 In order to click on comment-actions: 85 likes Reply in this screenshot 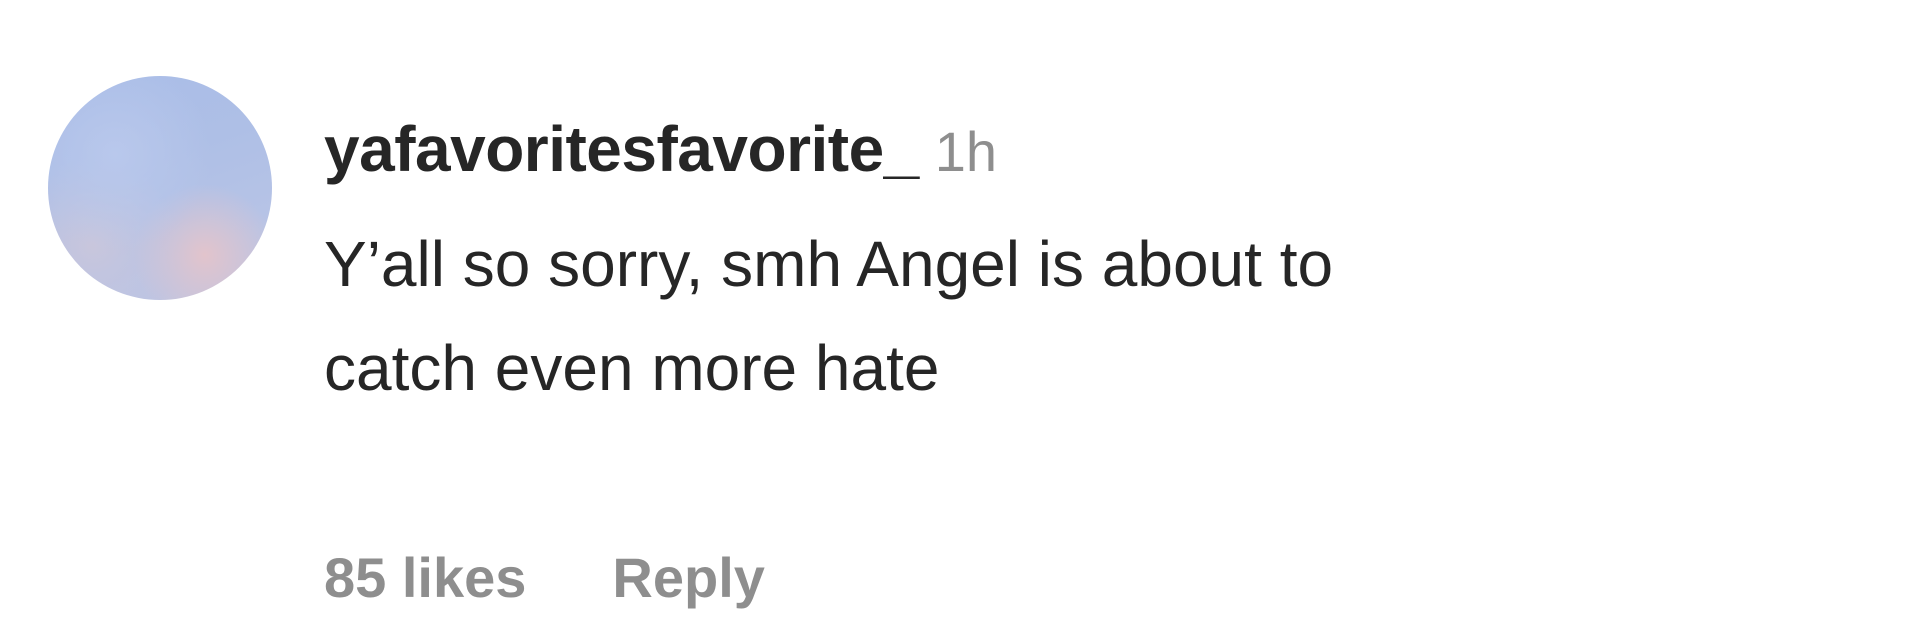, I will do `click(544, 578)`.